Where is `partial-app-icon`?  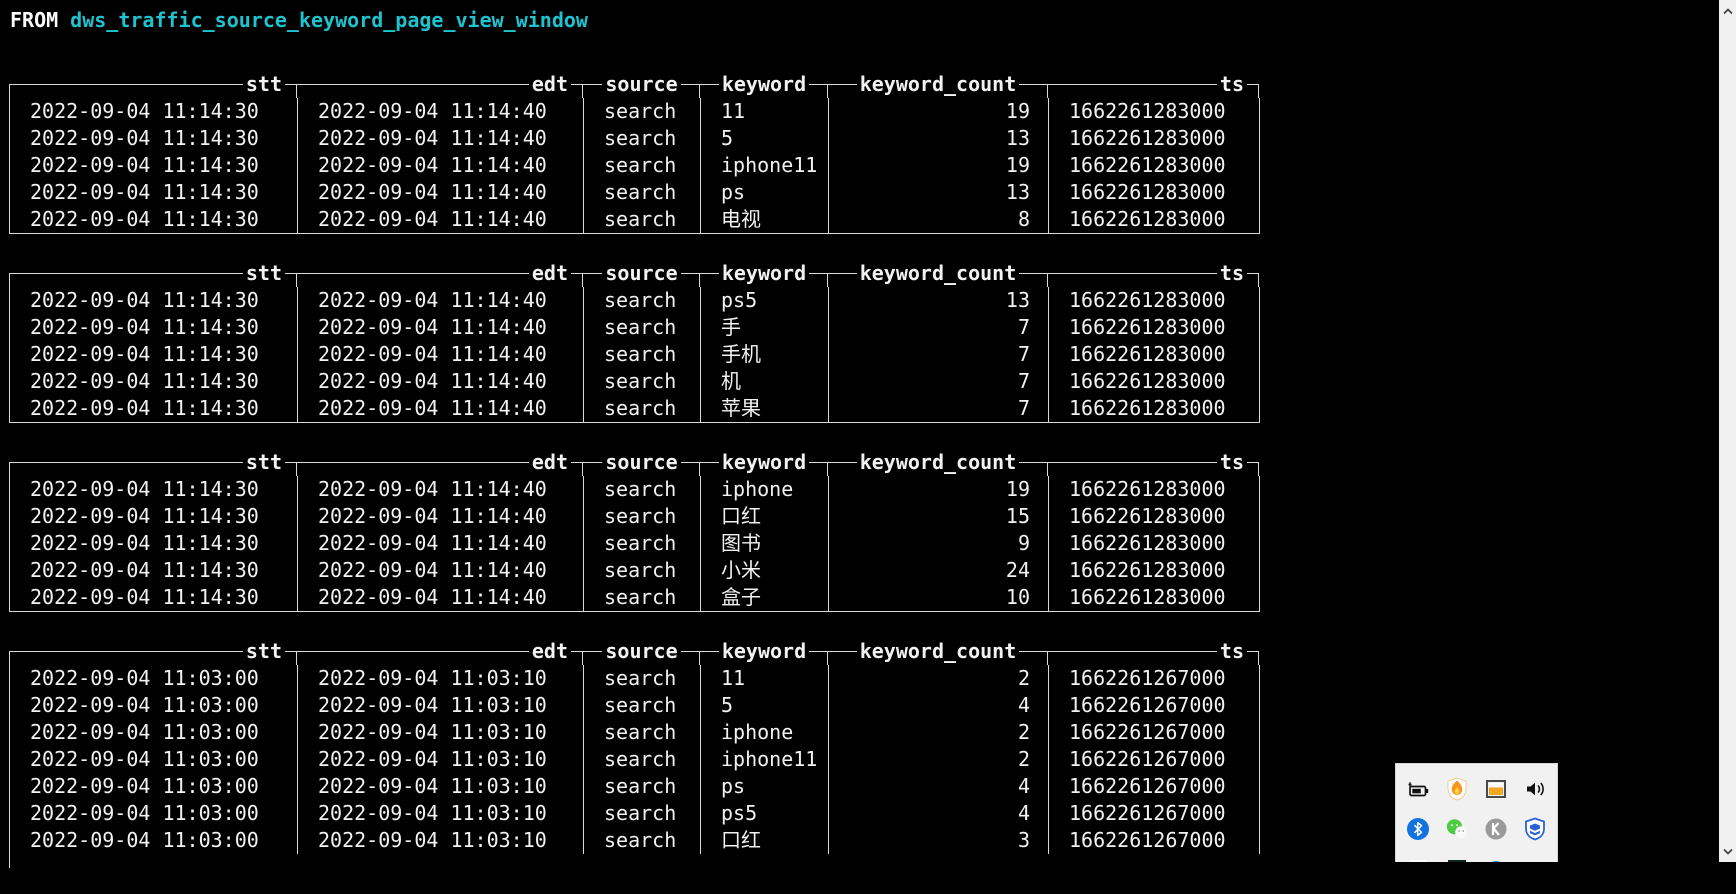
partial-app-icon is located at coordinates (1535, 859).